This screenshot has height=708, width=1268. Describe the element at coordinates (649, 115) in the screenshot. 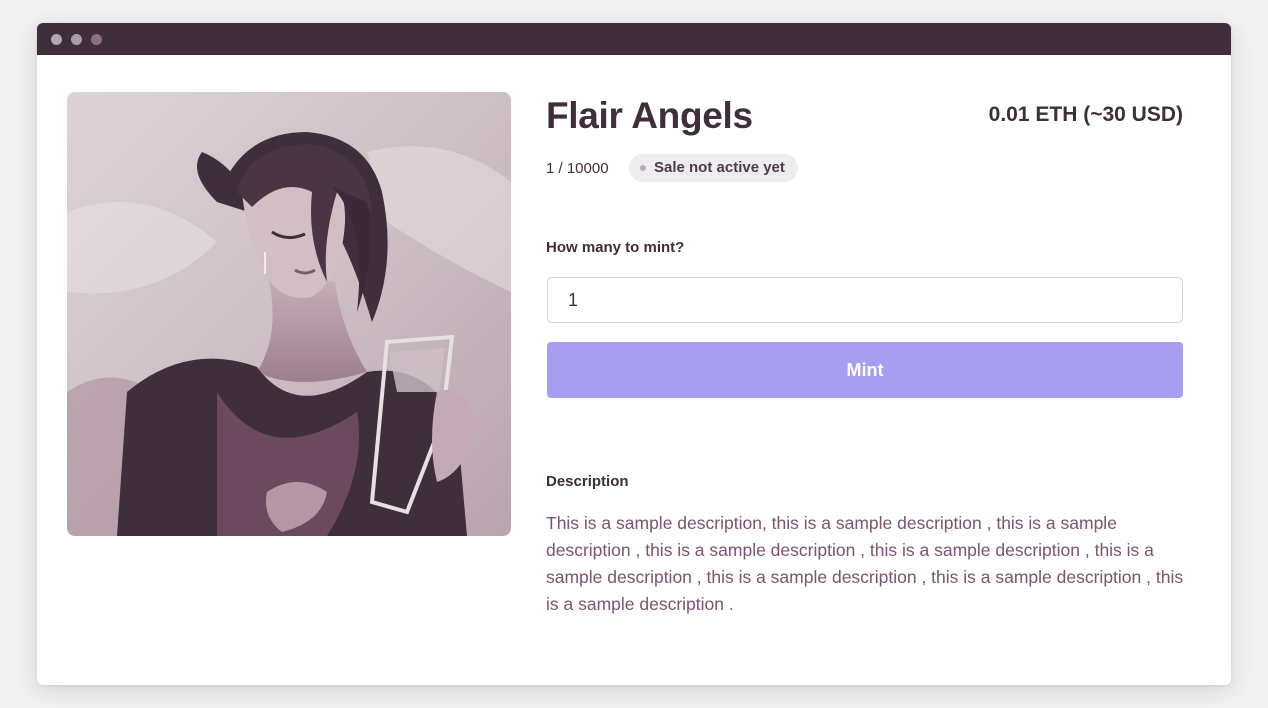

I see `collection-title: Flair Angels` at that location.